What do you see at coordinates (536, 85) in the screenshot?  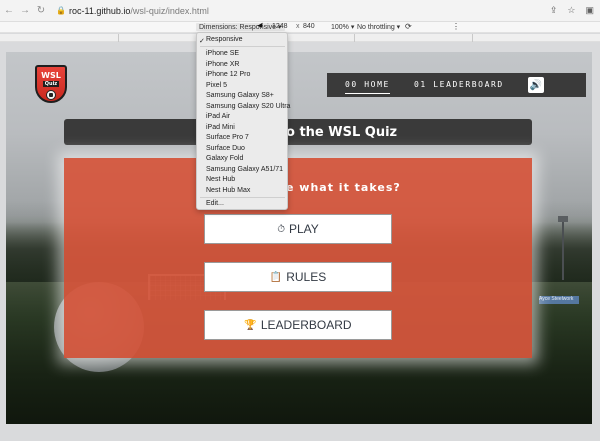 I see `speaker-icon: 🔊` at bounding box center [536, 85].